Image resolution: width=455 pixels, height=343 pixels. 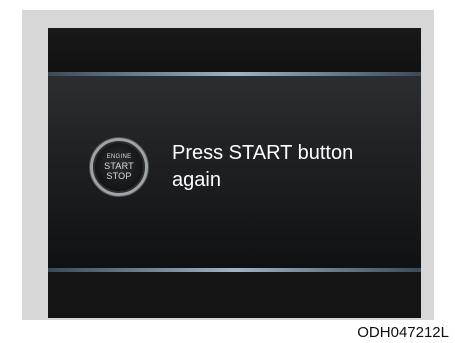 What do you see at coordinates (119, 176) in the screenshot?
I see `stop-label: STOP` at bounding box center [119, 176].